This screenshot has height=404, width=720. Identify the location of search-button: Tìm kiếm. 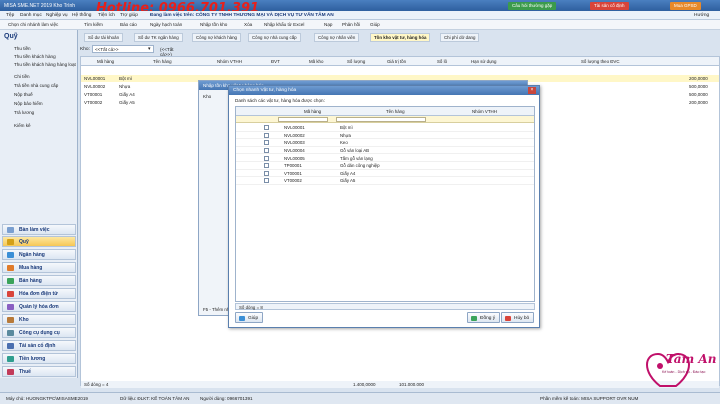
(93, 24).